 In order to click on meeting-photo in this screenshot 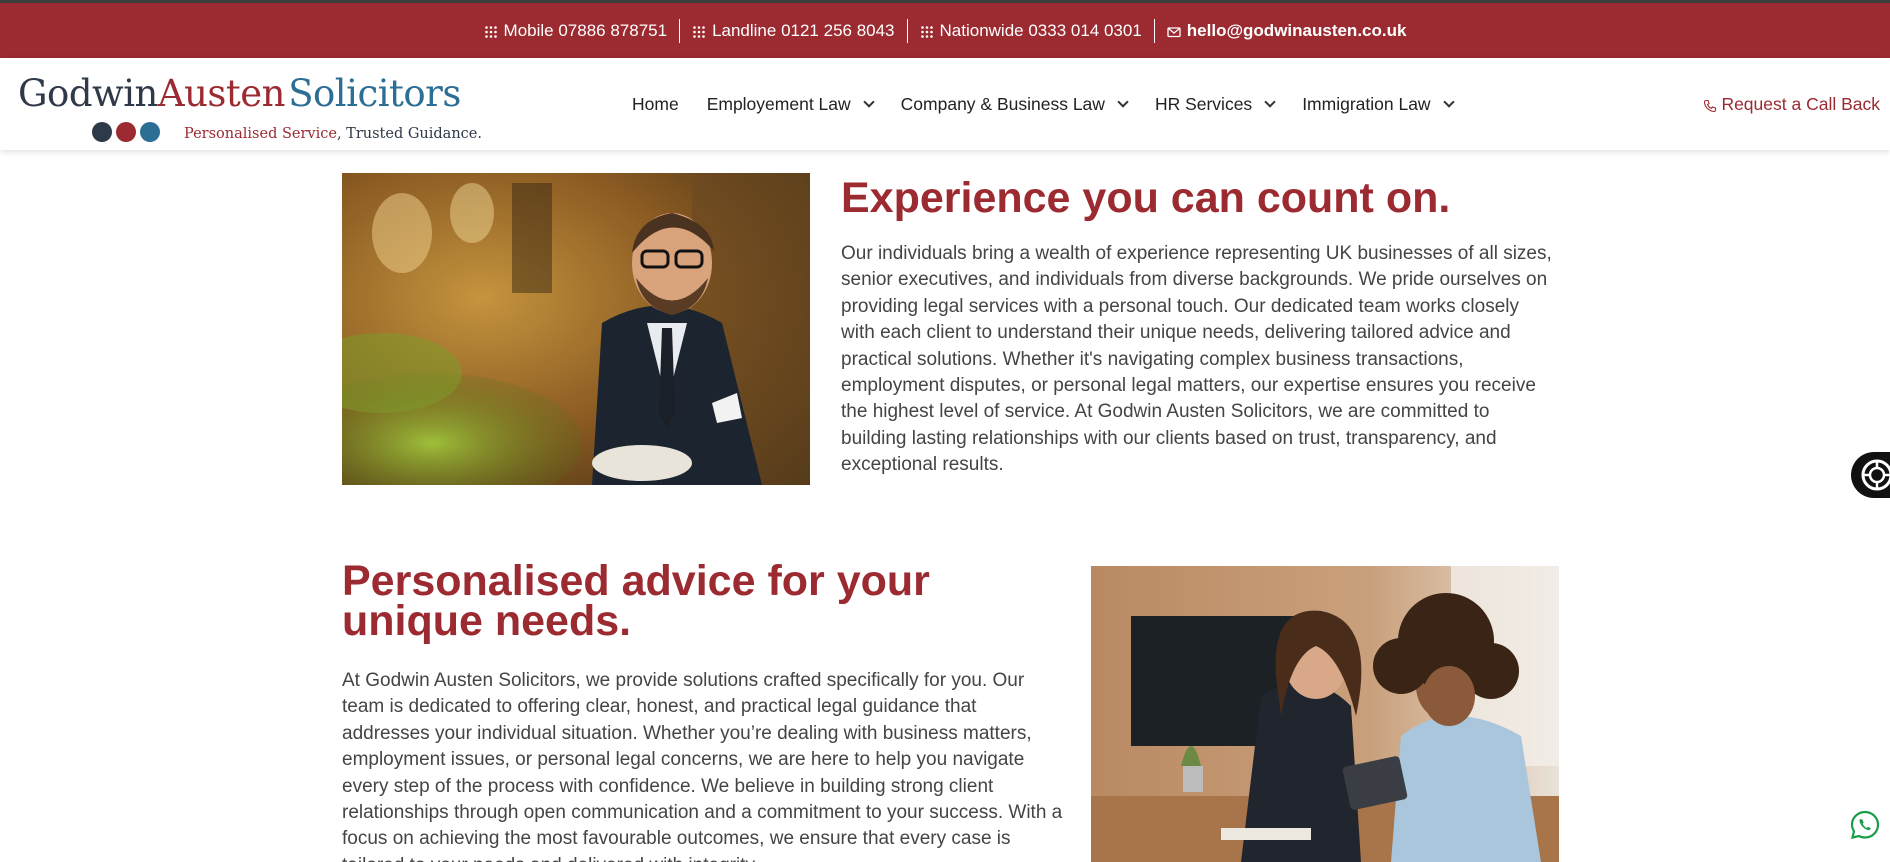, I will do `click(1325, 714)`.